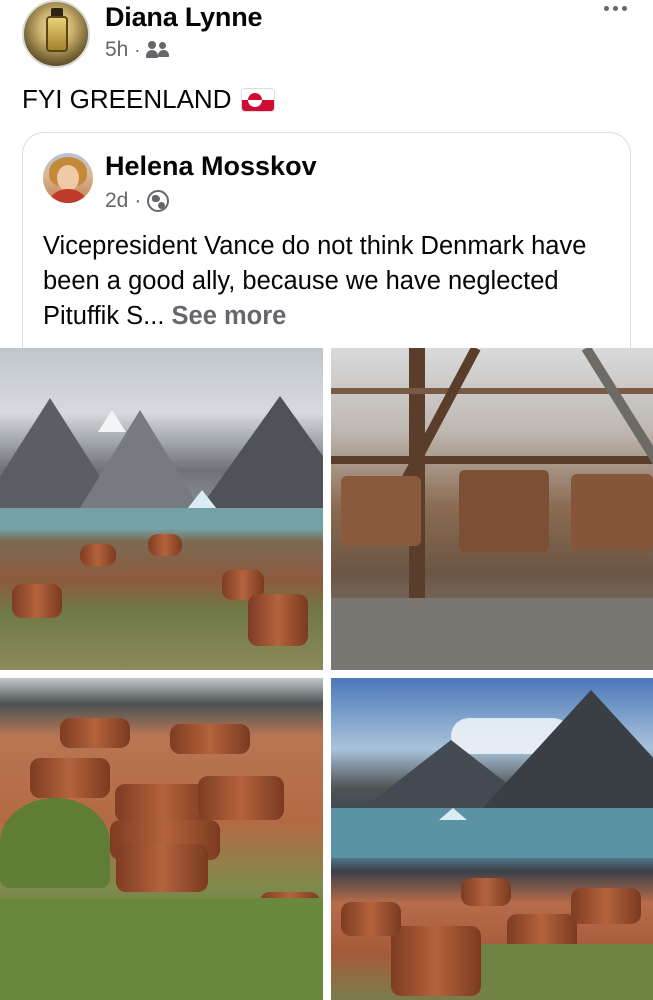  Describe the element at coordinates (615, 8) in the screenshot. I see `more-options-icon` at that location.